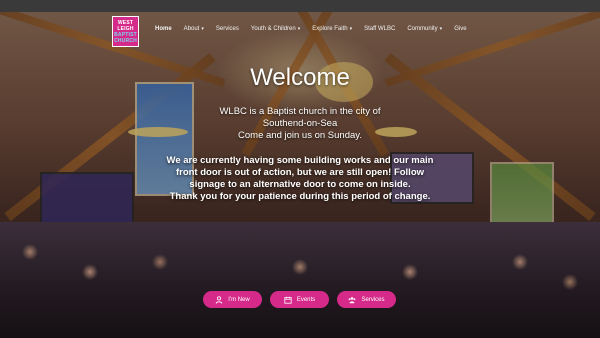  I want to click on nav-item-services: Services, so click(227, 29).